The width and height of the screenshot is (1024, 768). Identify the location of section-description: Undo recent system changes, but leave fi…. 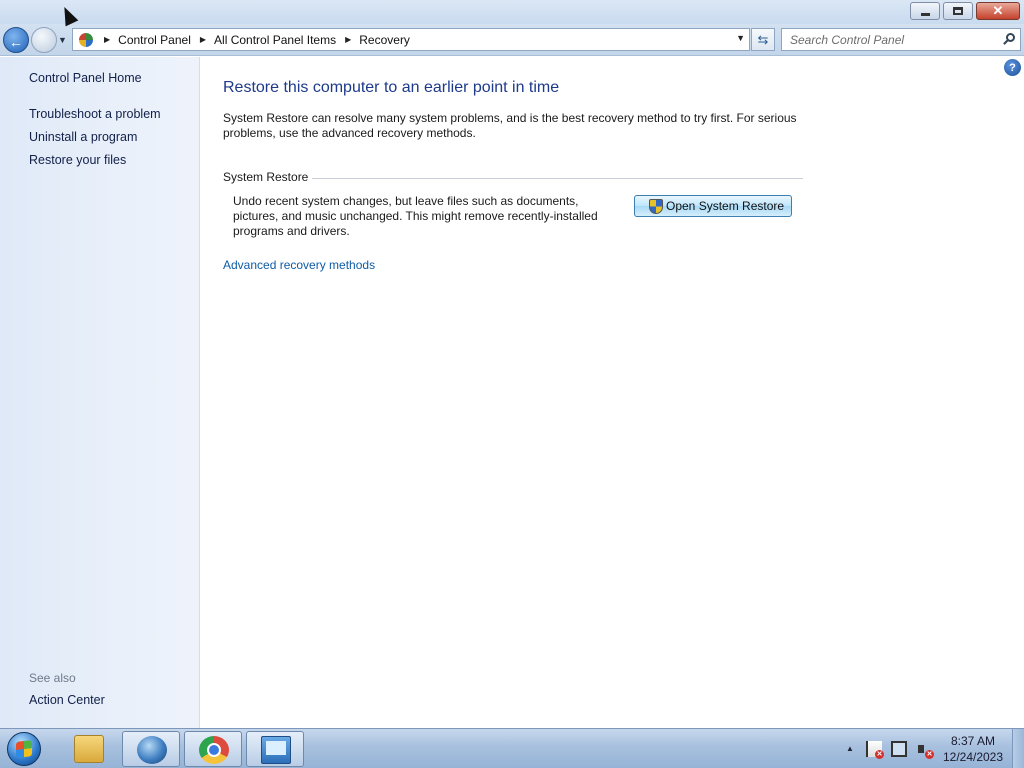
(415, 216).